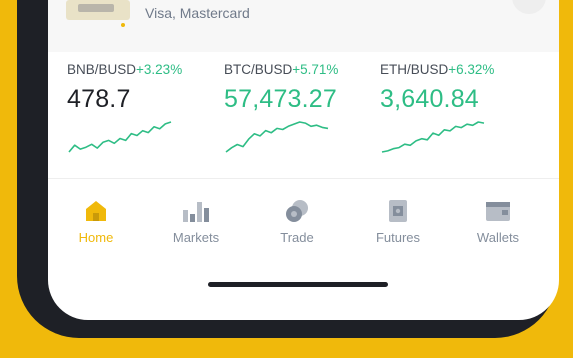 Image resolution: width=573 pixels, height=358 pixels. What do you see at coordinates (96, 221) in the screenshot?
I see `nav-item-home: Home` at bounding box center [96, 221].